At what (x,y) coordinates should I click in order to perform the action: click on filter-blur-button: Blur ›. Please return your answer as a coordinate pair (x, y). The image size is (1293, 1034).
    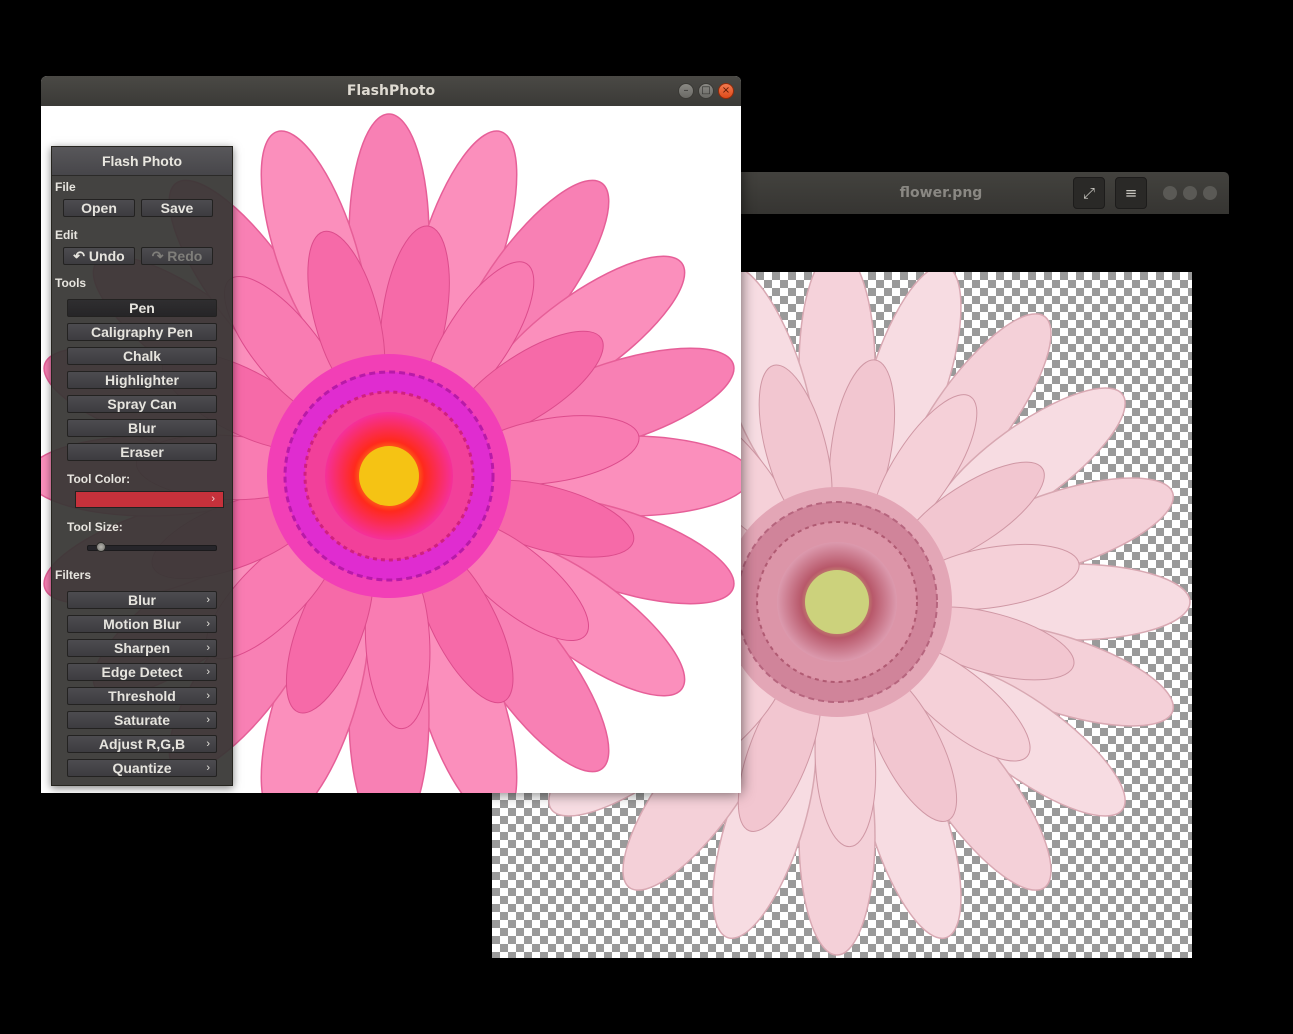
    Looking at the image, I should click on (142, 600).